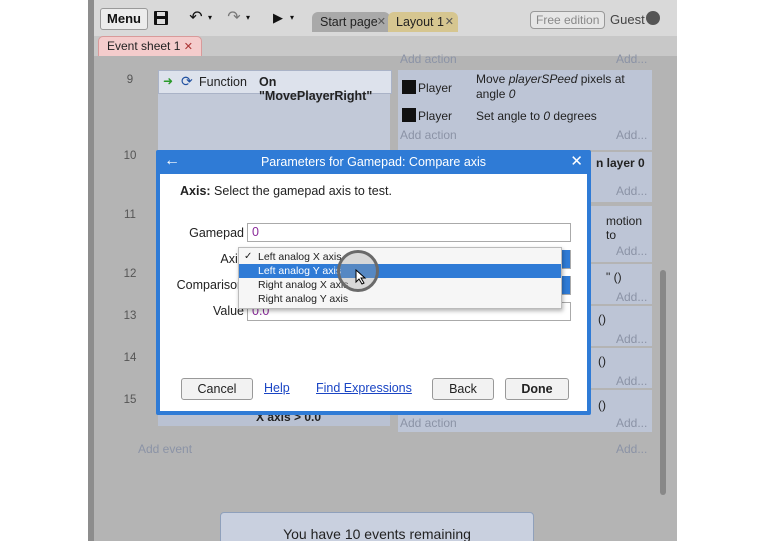  What do you see at coordinates (248, 18) in the screenshot?
I see `redo-dropdown-icon: ▾` at bounding box center [248, 18].